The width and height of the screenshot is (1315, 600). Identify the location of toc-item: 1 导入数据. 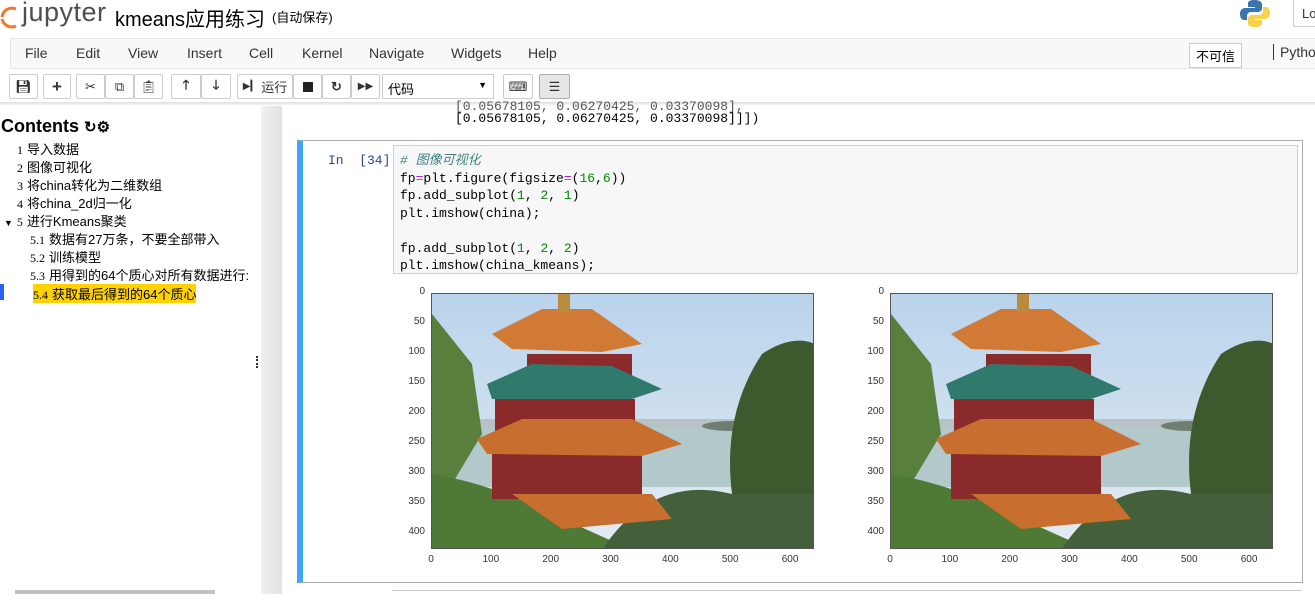
(48, 148).